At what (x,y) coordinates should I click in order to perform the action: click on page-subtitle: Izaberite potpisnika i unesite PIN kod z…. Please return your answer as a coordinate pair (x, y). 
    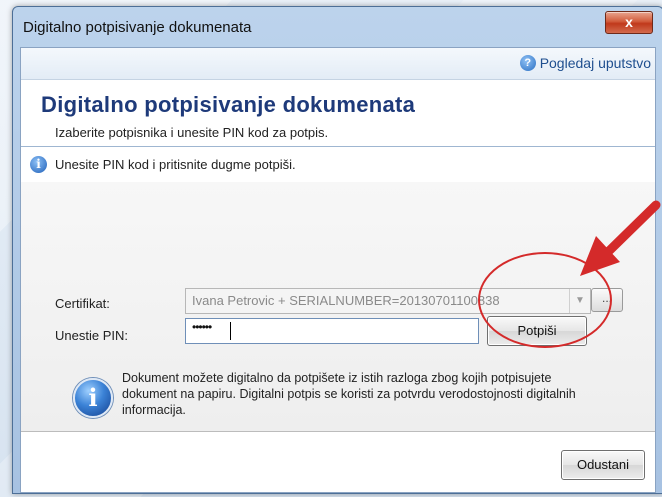
    Looking at the image, I should click on (192, 132).